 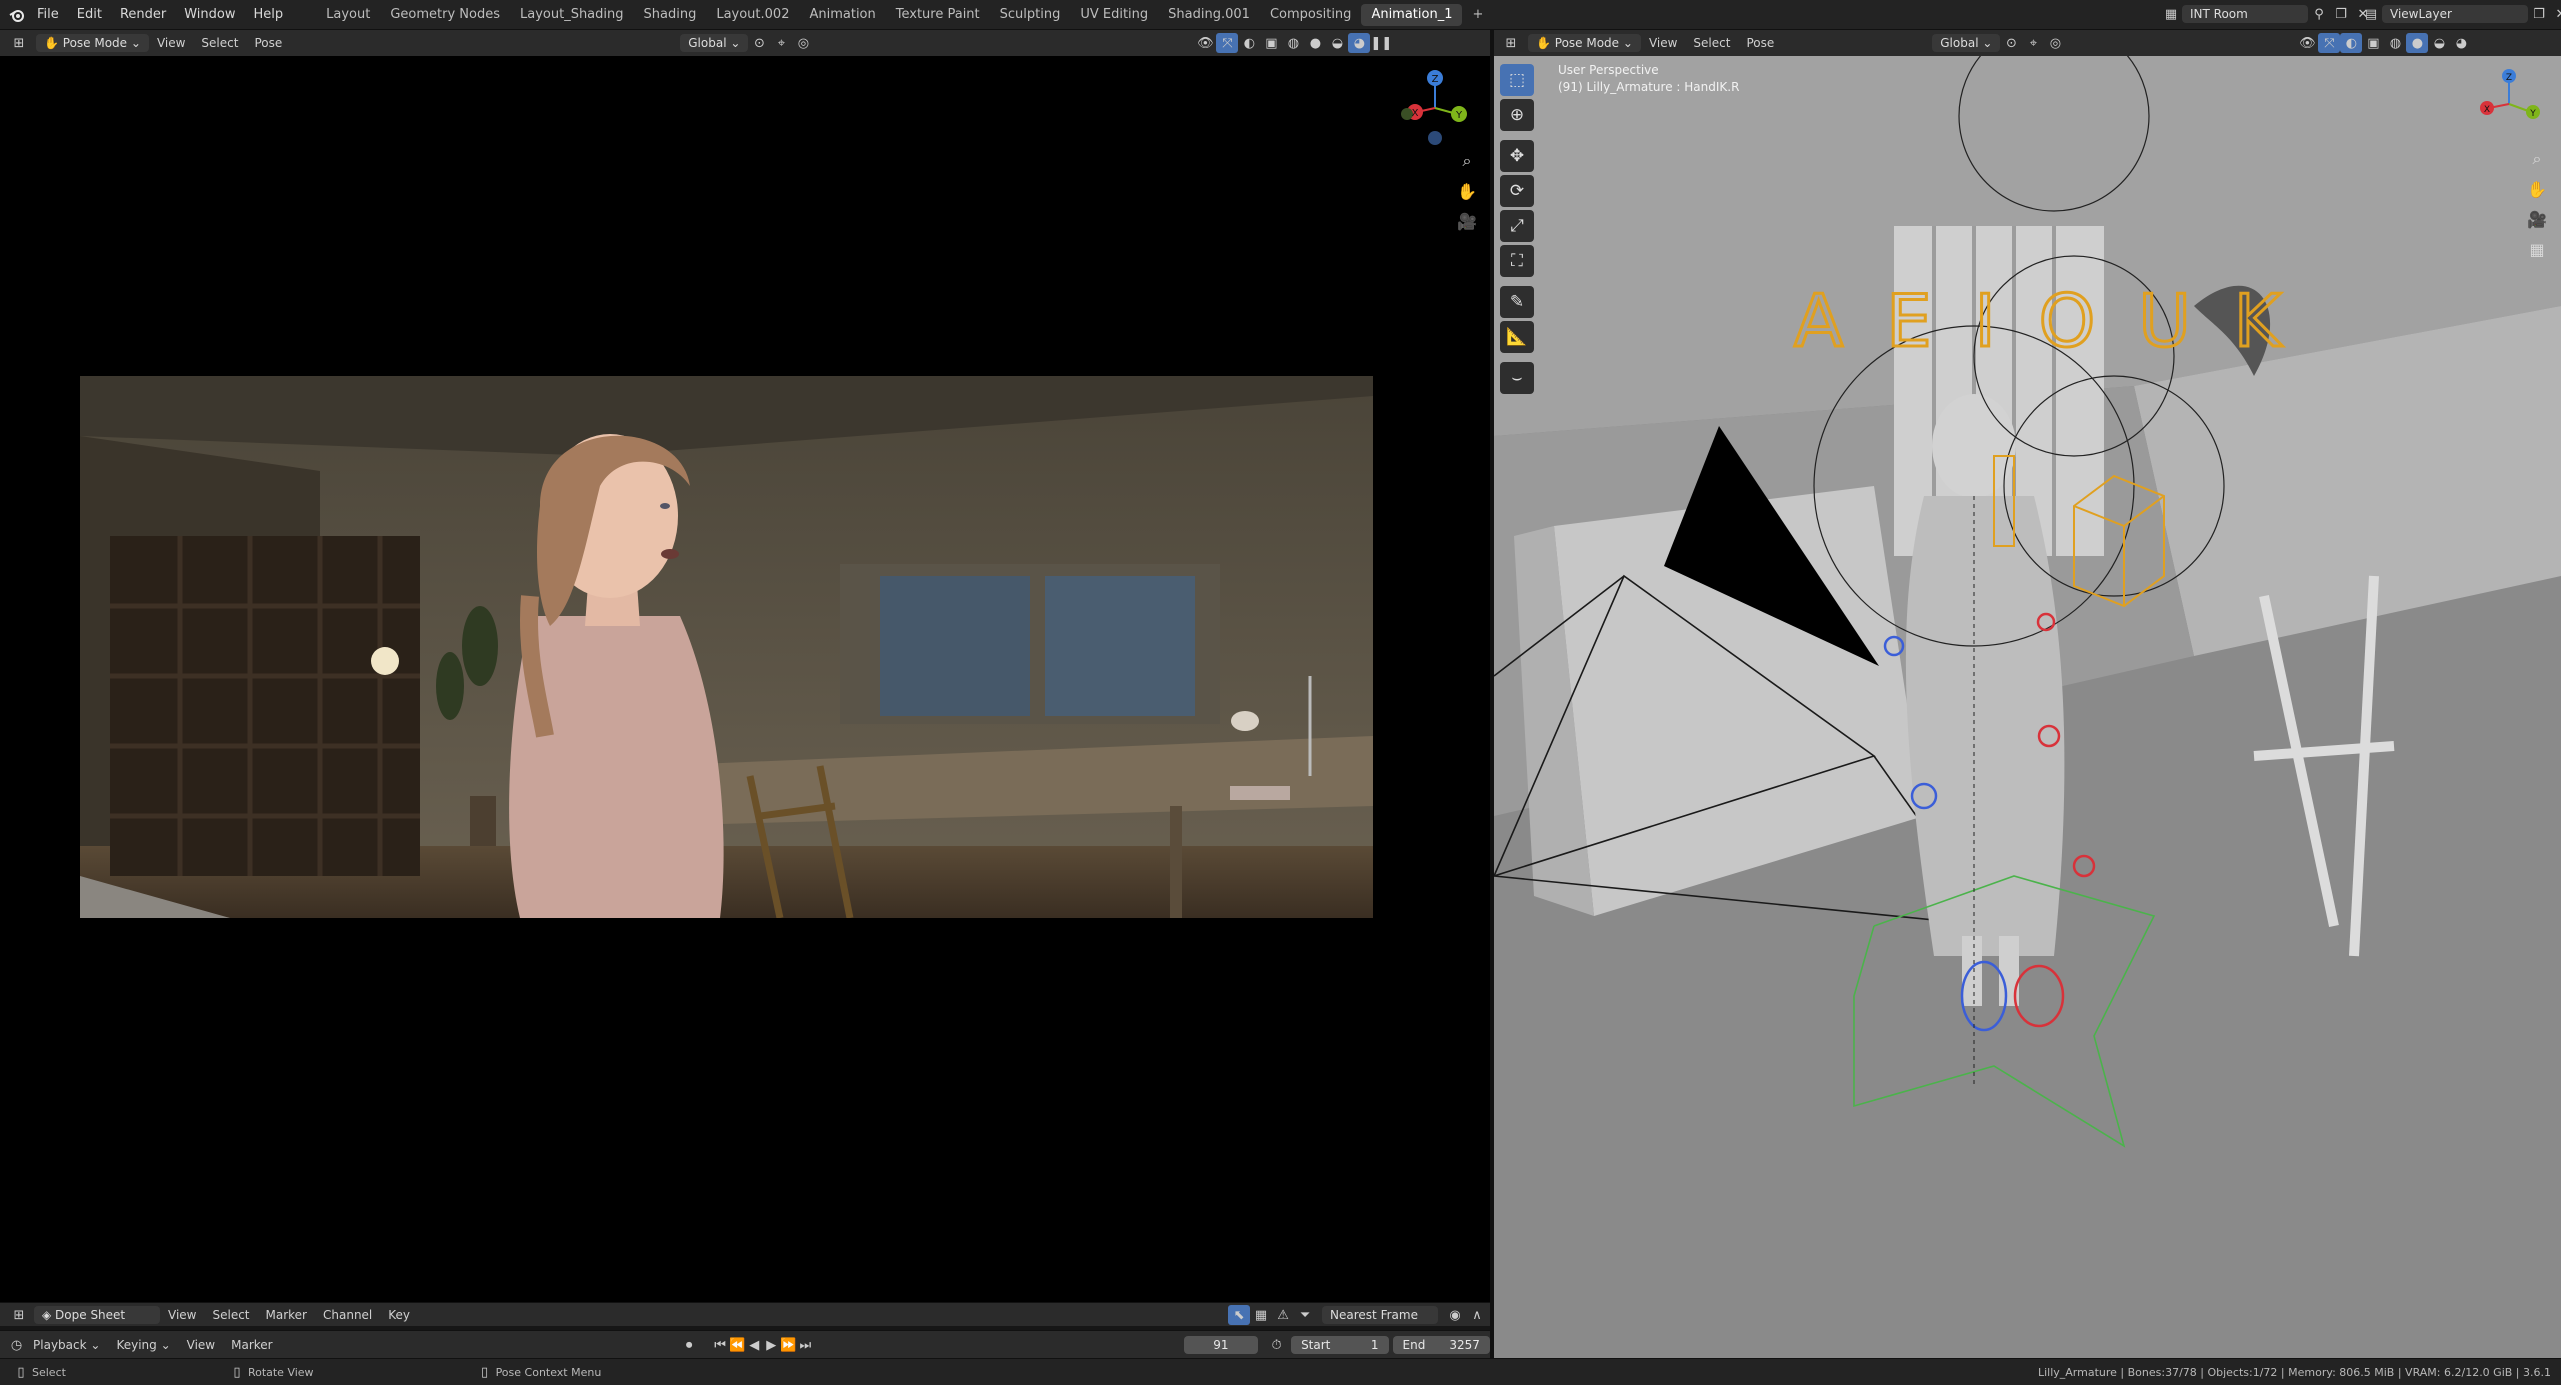 I want to click on tab-shading: Shading, so click(x=670, y=15).